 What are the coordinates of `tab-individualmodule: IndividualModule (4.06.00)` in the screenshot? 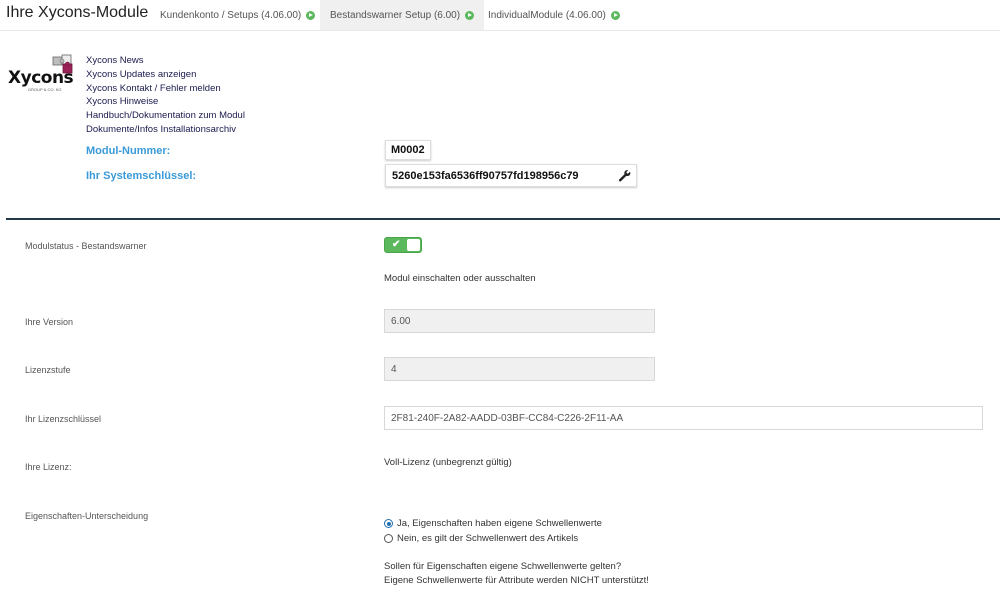 It's located at (554, 15).